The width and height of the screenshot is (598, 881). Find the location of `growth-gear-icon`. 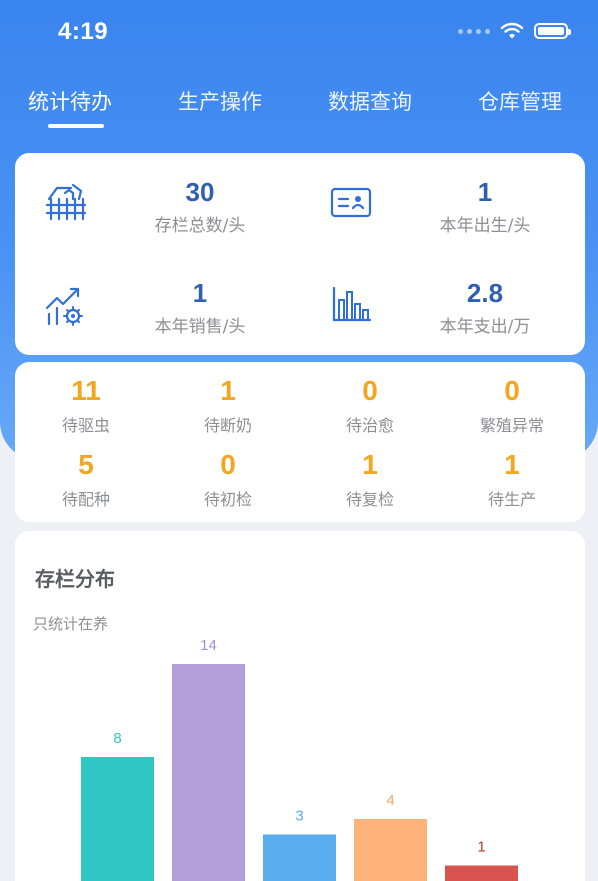

growth-gear-icon is located at coordinates (64, 306).